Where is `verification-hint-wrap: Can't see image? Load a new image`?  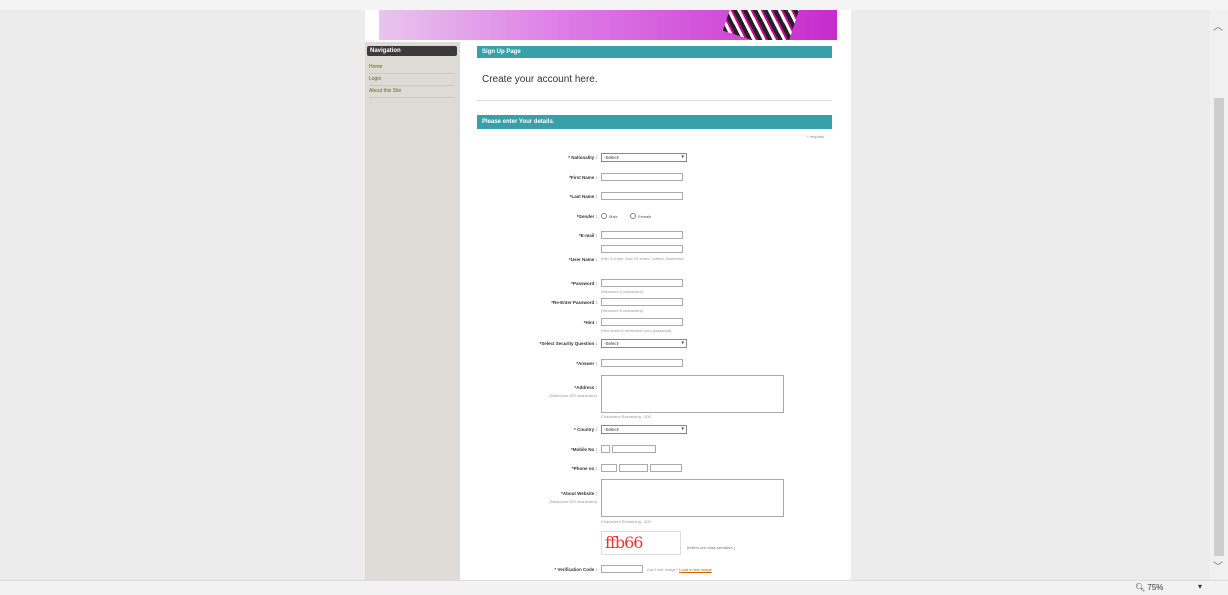
verification-hint-wrap: Can't see image? Load a new image is located at coordinates (679, 569).